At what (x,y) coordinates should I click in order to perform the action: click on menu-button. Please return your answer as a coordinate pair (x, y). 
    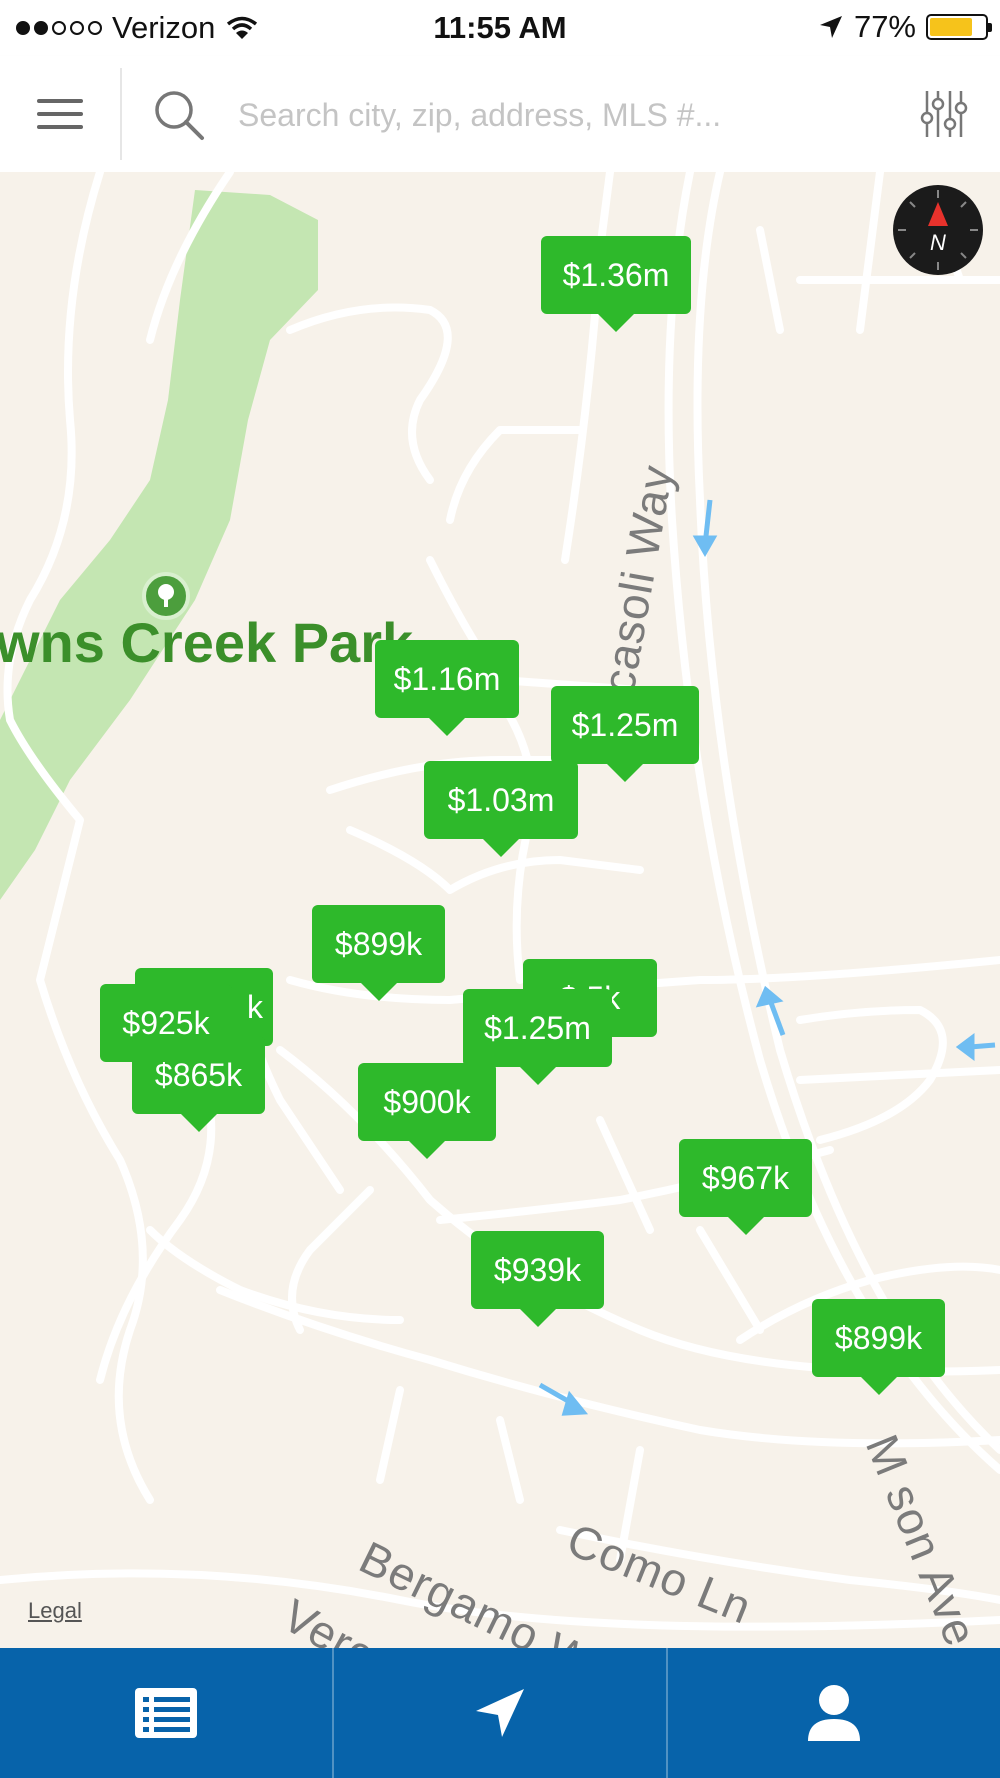
    Looking at the image, I should click on (60, 114).